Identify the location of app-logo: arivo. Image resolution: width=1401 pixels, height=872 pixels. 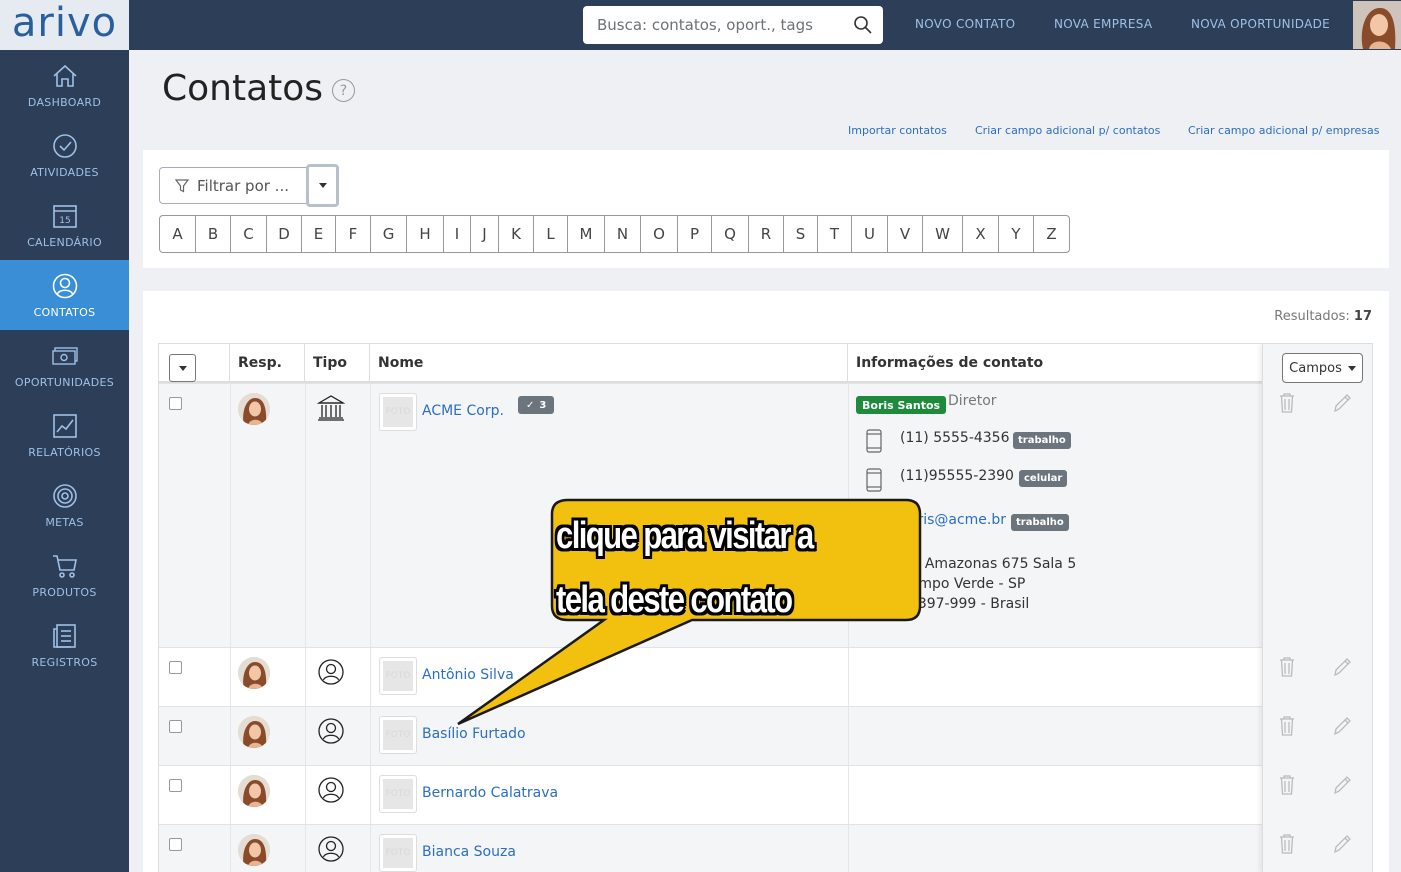
(64, 25).